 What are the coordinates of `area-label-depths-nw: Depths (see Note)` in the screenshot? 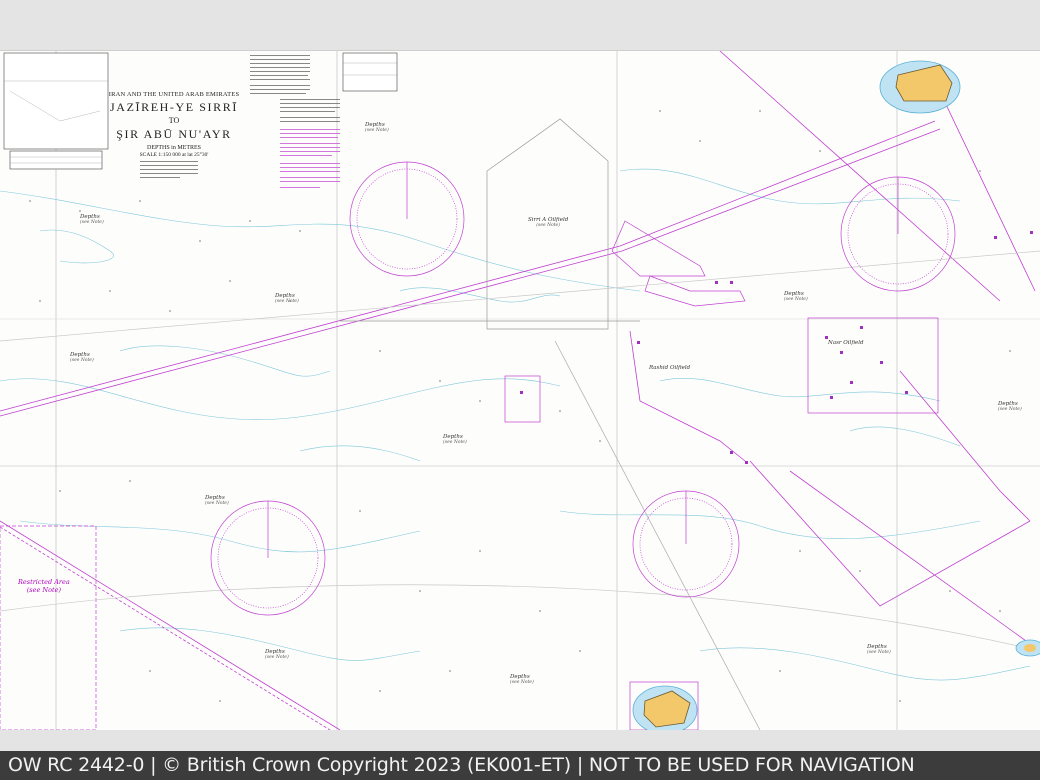 It's located at (92, 219).